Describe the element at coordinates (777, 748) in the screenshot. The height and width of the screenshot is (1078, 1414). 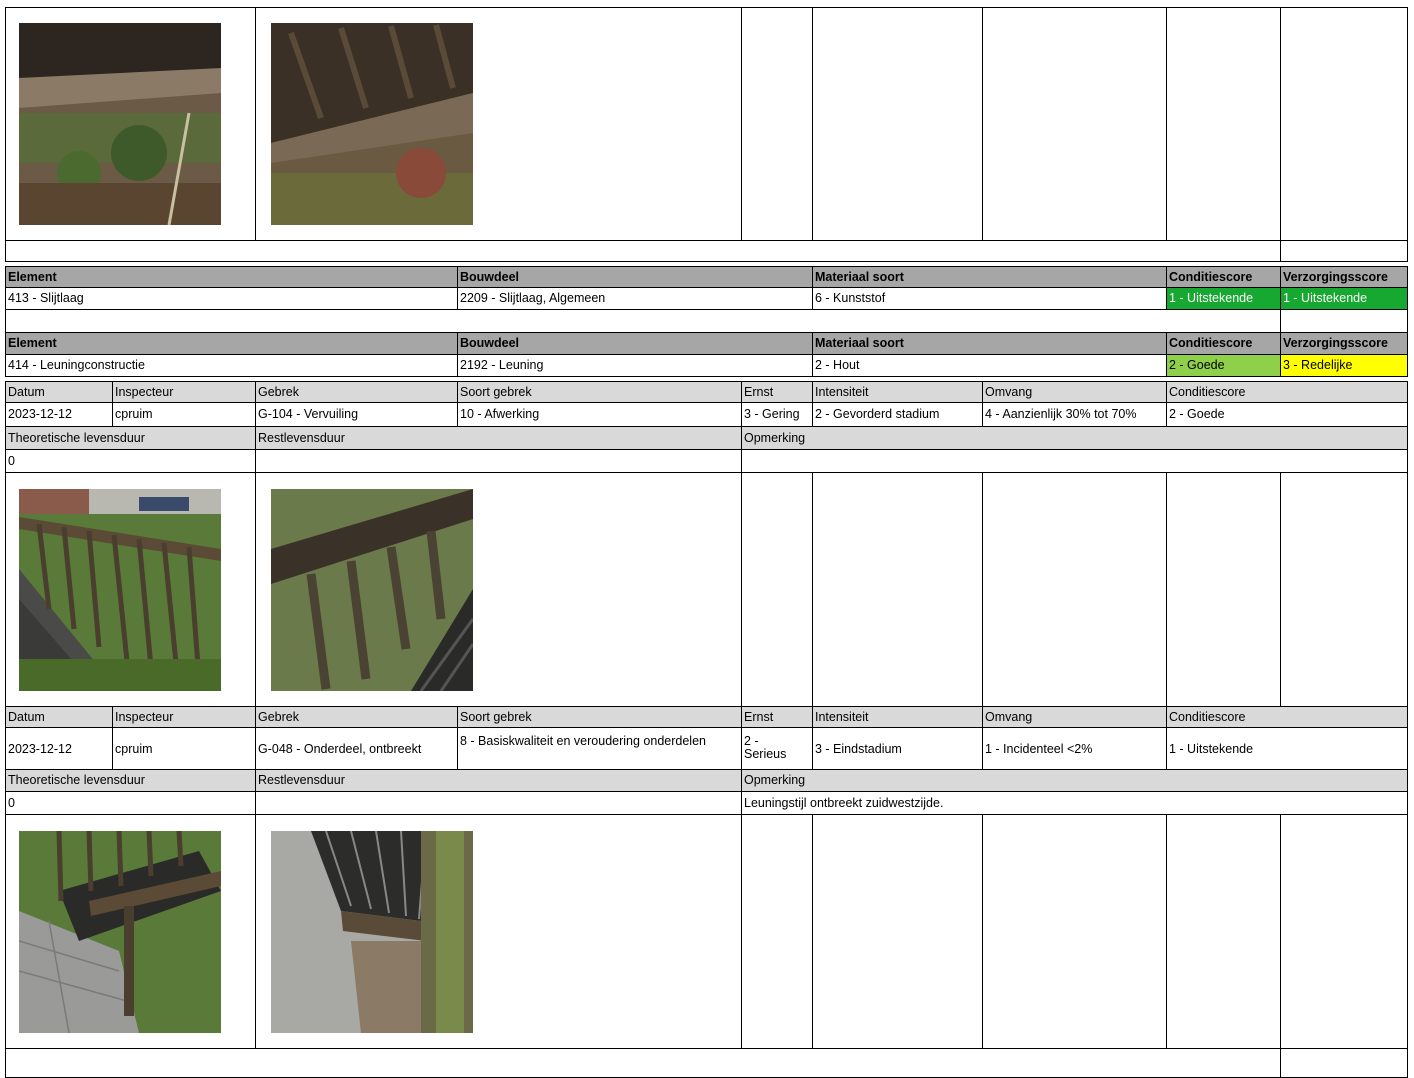
I see `ernst-value: 2 - Serieus` at that location.